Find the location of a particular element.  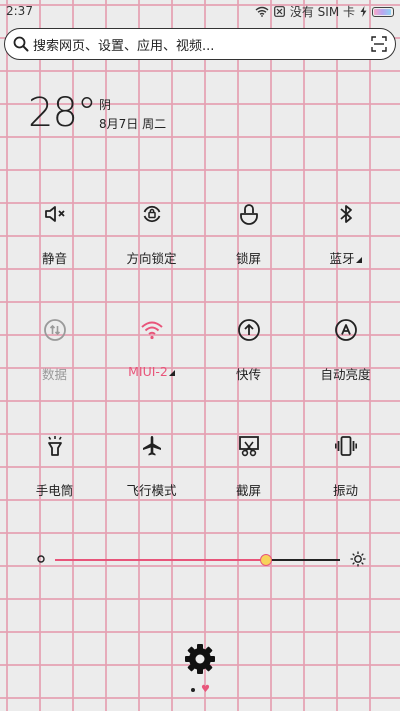

toggle-label: 蓝牙 is located at coordinates (342, 258).